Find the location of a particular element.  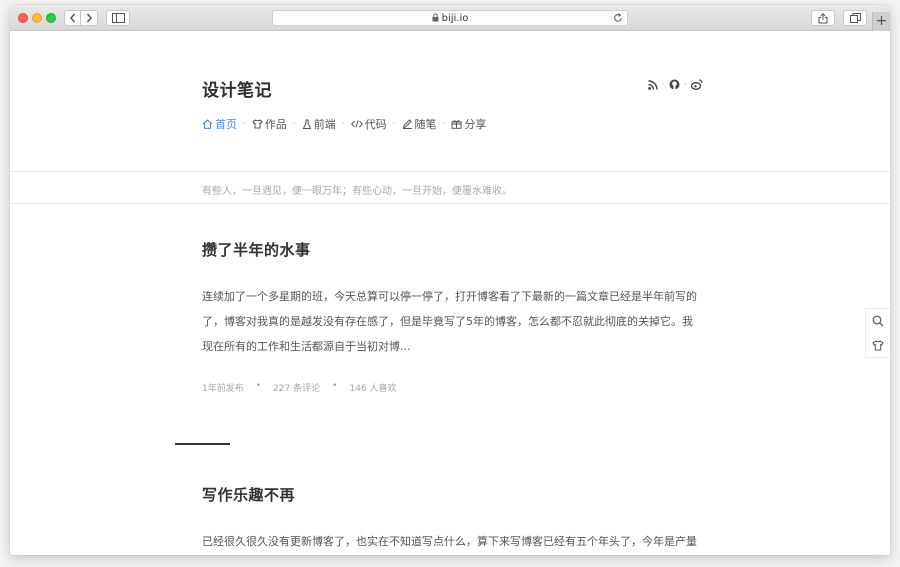

nav-label: 首页 is located at coordinates (226, 124).